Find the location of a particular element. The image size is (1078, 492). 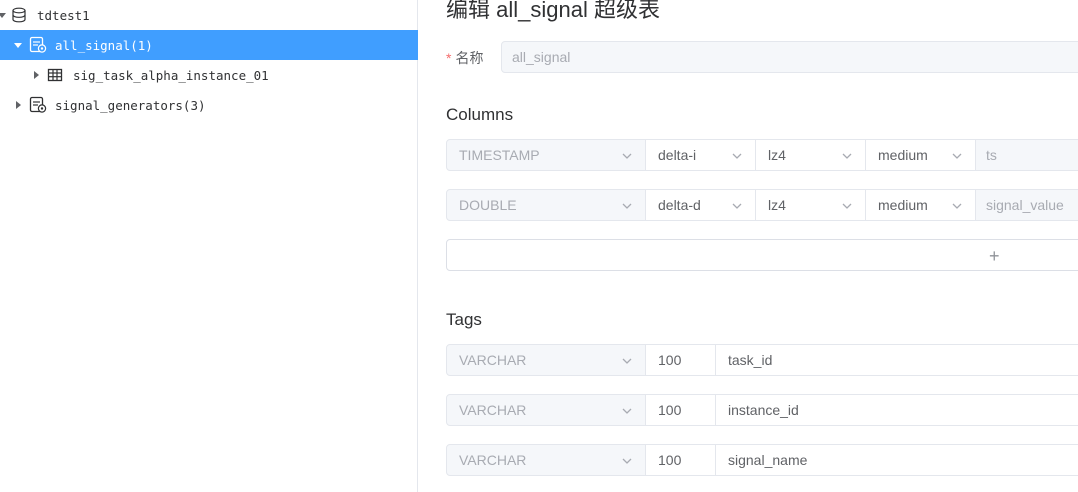

column-type-select: DOUBLE is located at coordinates (546, 205).